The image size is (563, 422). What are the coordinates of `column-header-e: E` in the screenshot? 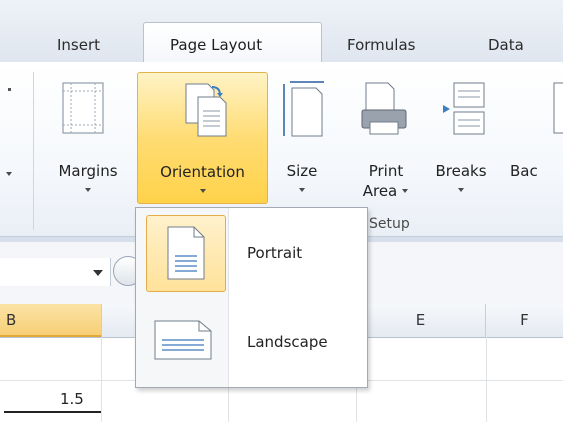 It's located at (421, 320).